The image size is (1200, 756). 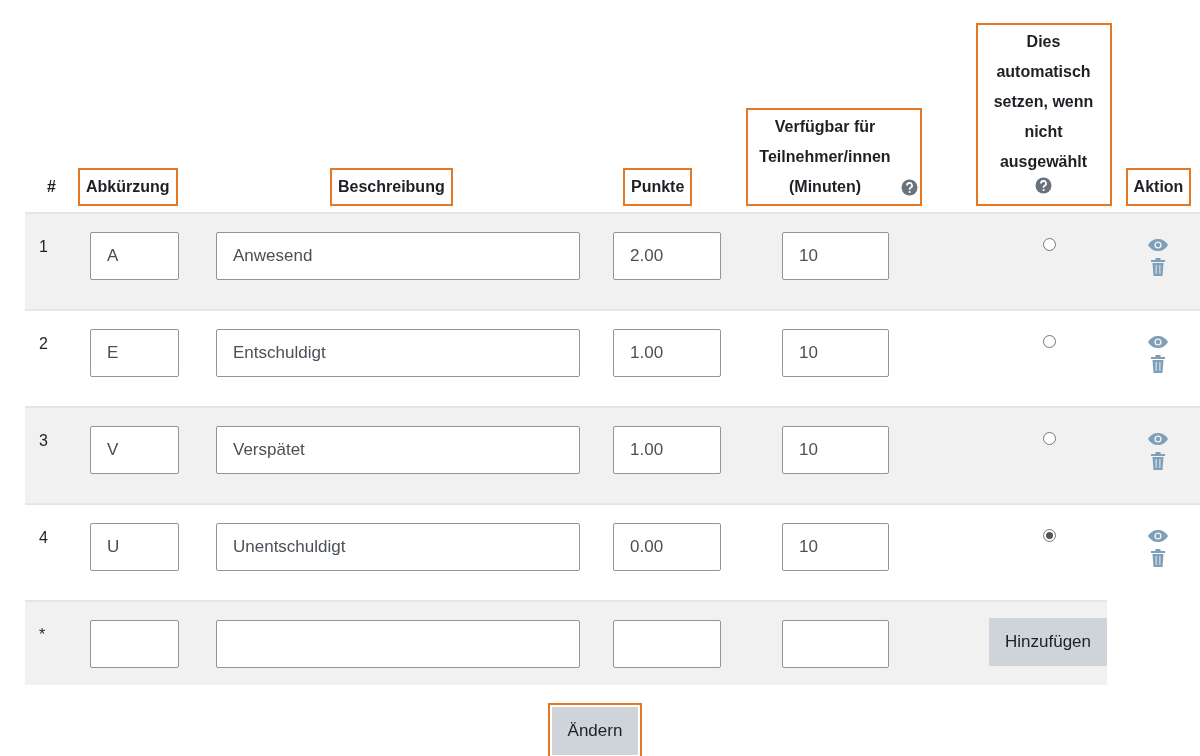 What do you see at coordinates (128, 187) in the screenshot?
I see `column-header: Abkürzung` at bounding box center [128, 187].